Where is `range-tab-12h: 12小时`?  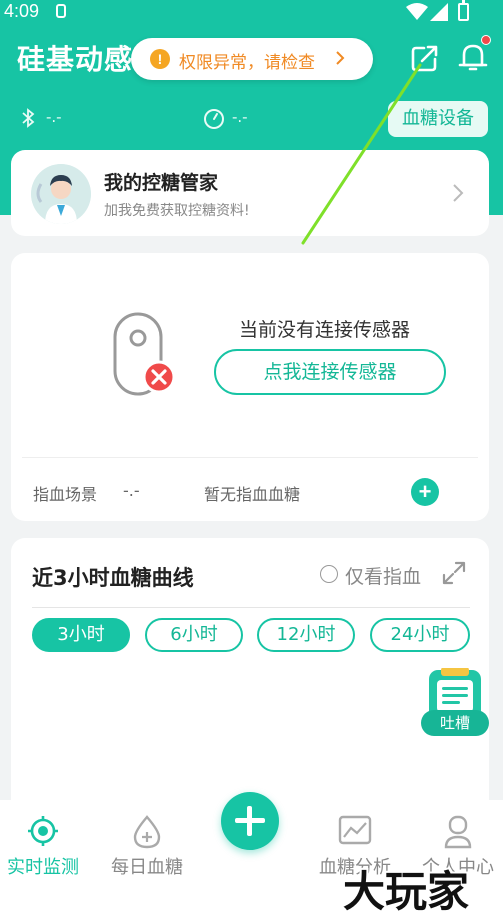
range-tab-12h: 12小时 is located at coordinates (306, 635).